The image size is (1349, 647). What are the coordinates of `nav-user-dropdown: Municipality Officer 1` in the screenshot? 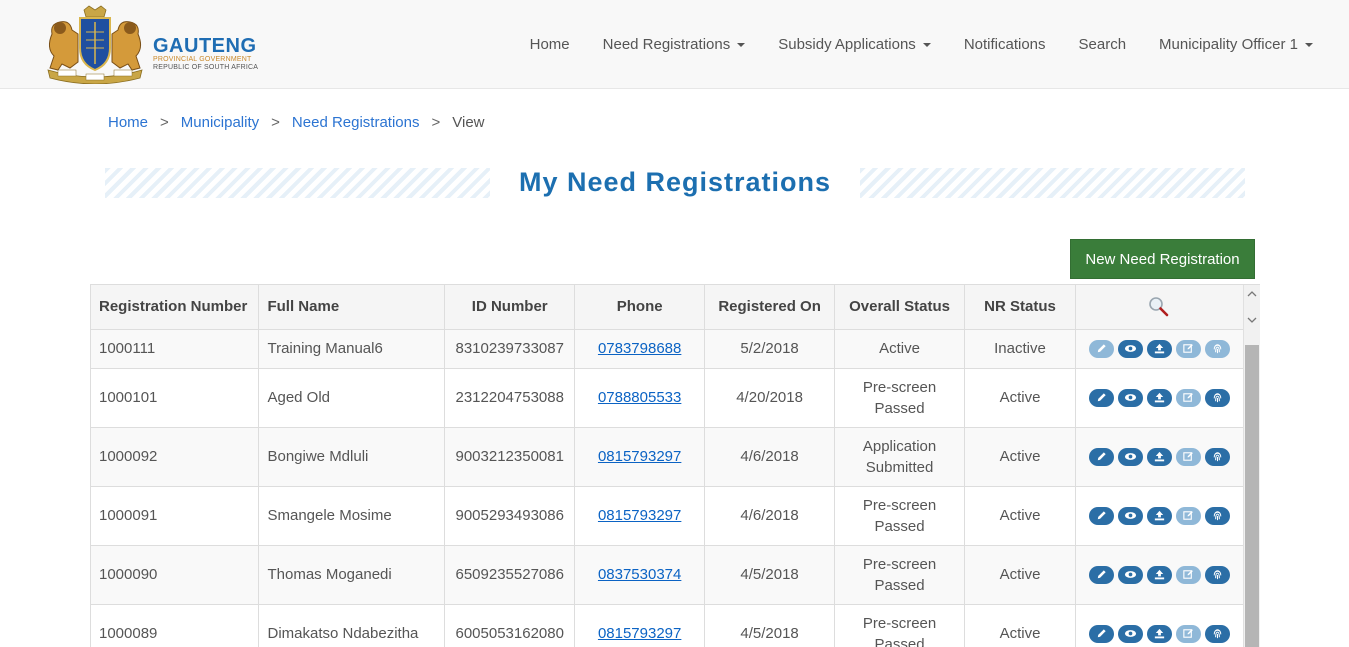 It's located at (1236, 44).